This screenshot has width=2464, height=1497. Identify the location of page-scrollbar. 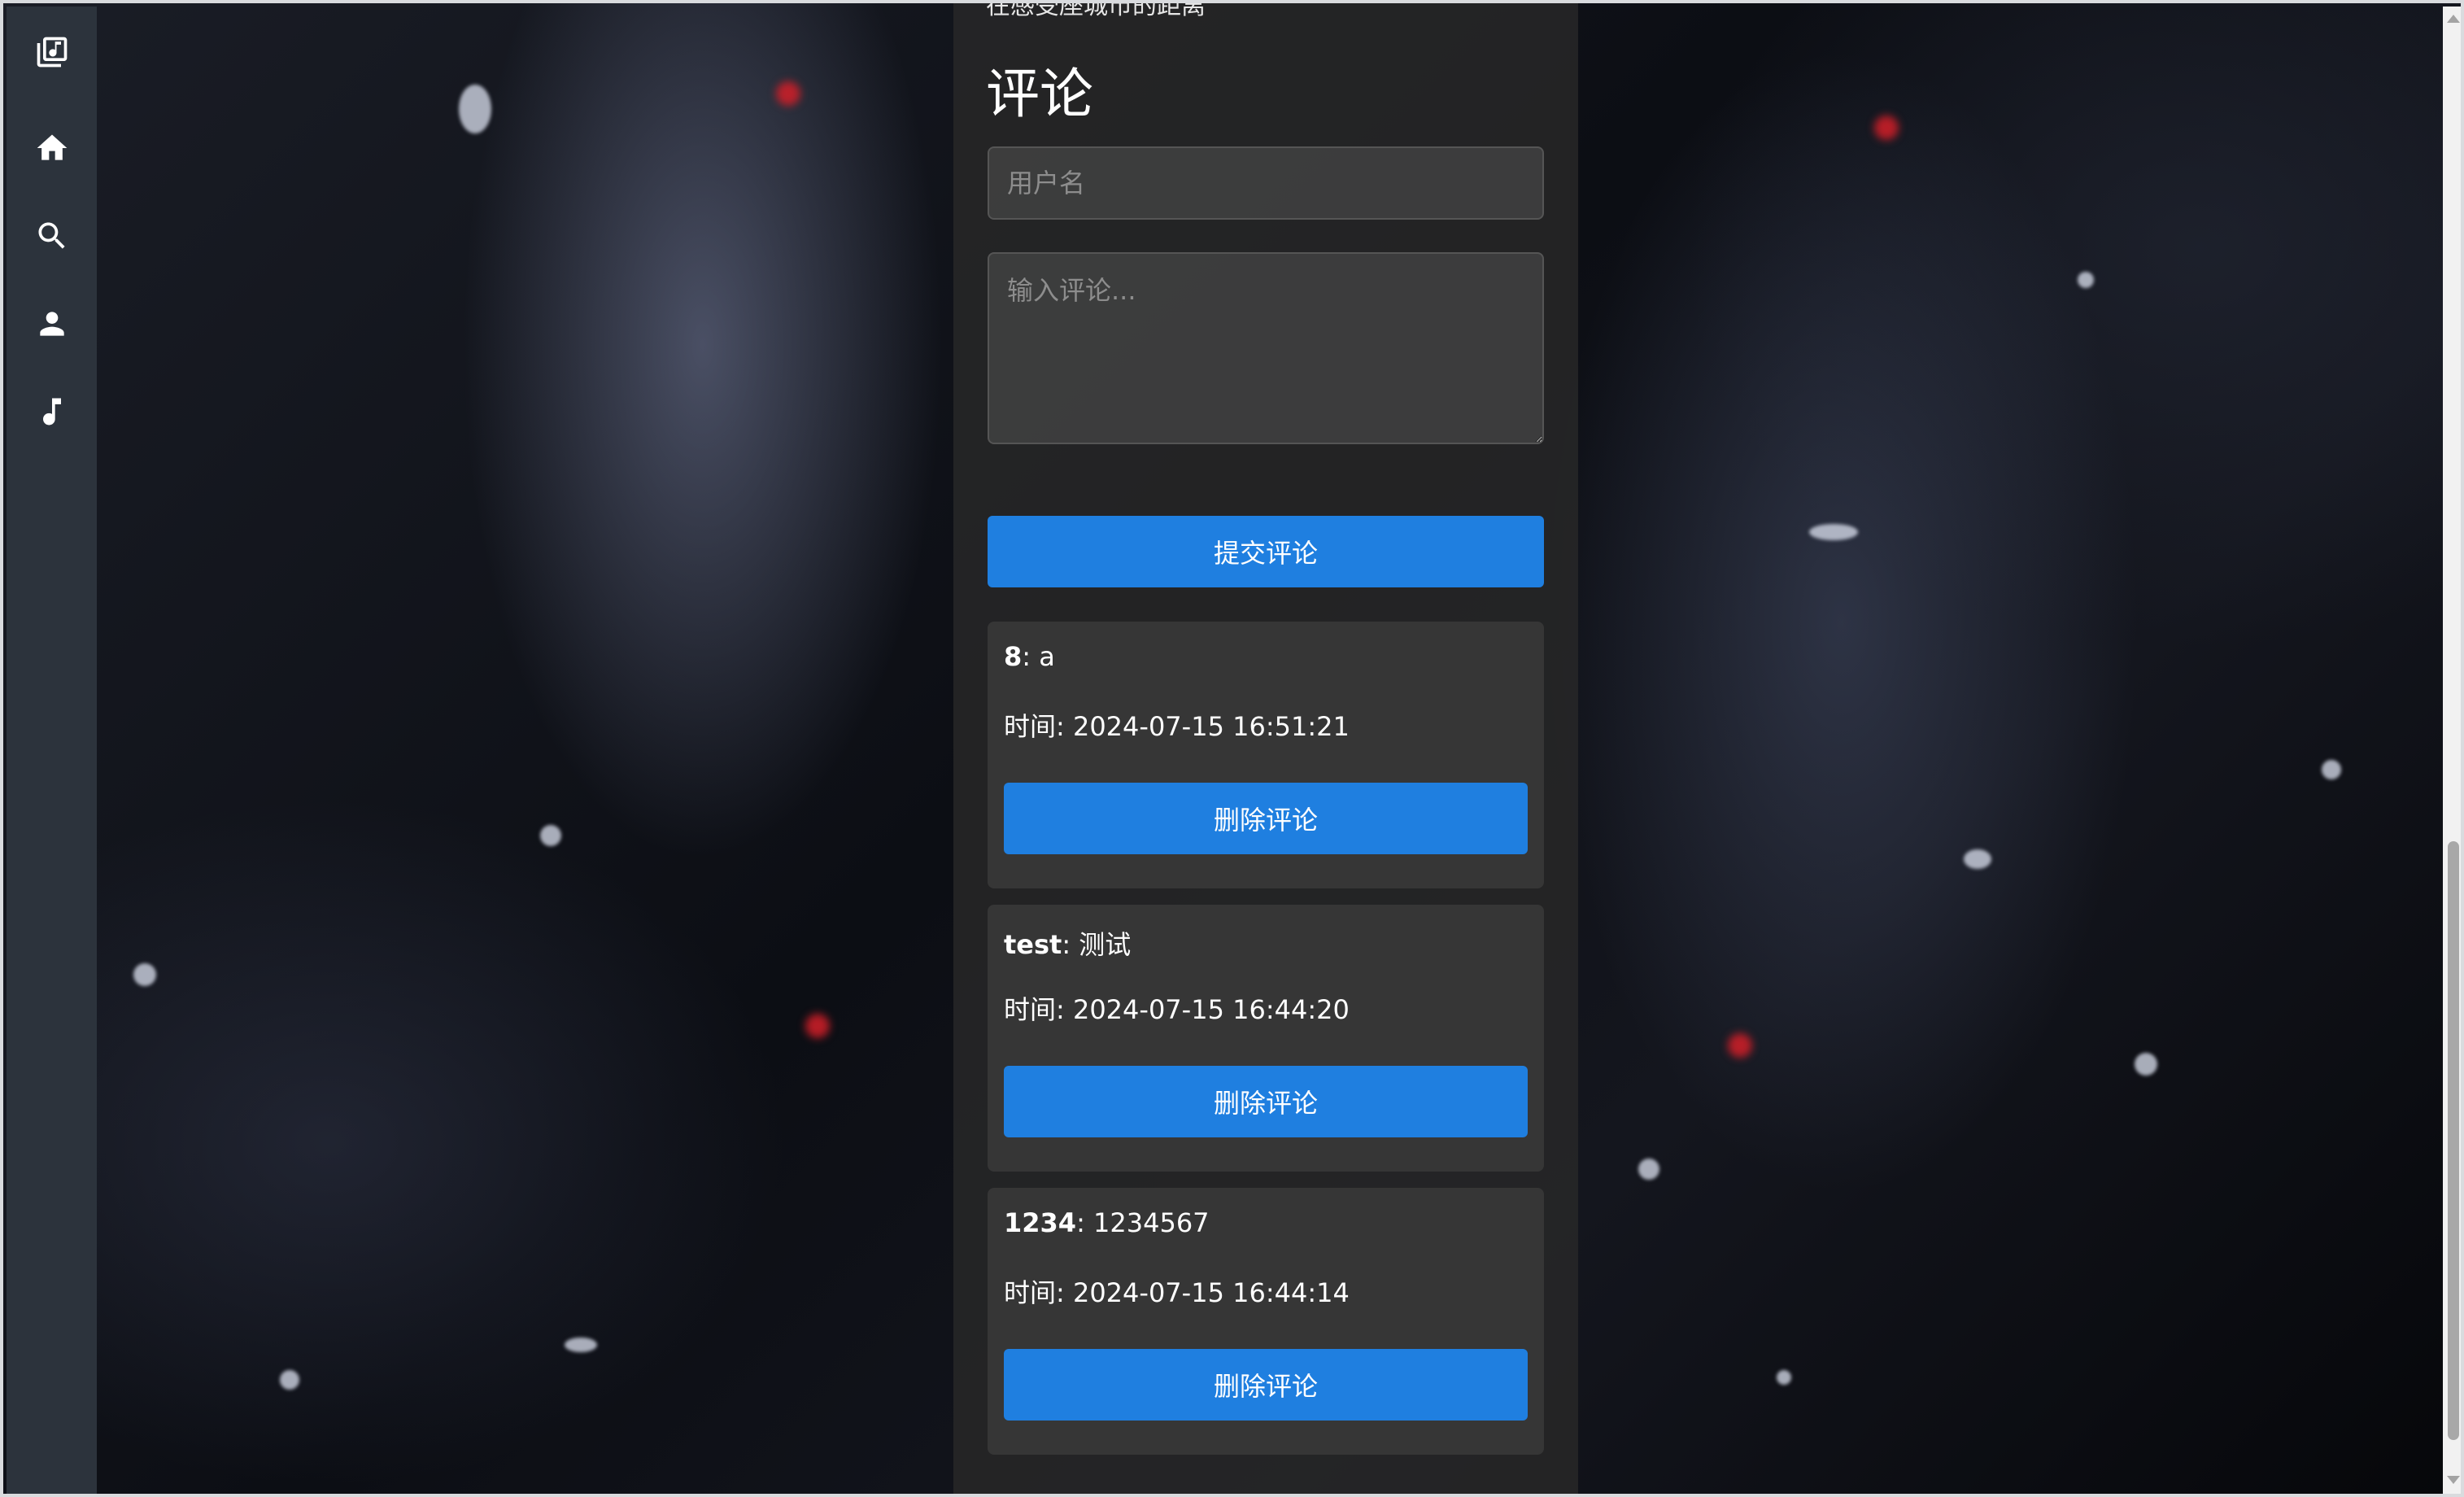
(2452, 751).